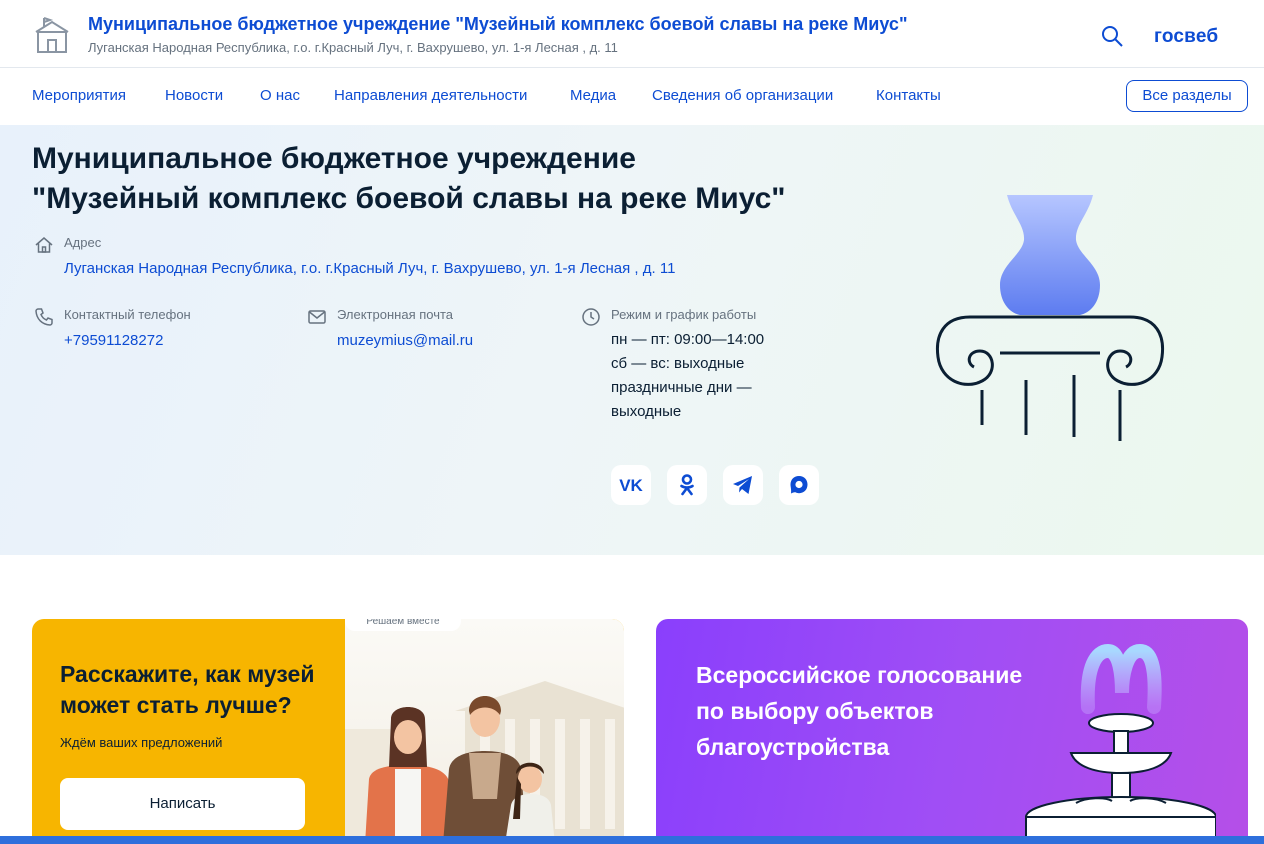  What do you see at coordinates (688, 339) in the screenshot?
I see `schedule-line: пн — пт: 09:00—14:00` at bounding box center [688, 339].